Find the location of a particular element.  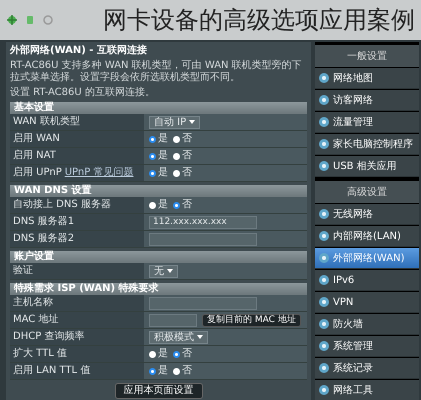

field-label: DNS 服务器2 is located at coordinates (43, 239).